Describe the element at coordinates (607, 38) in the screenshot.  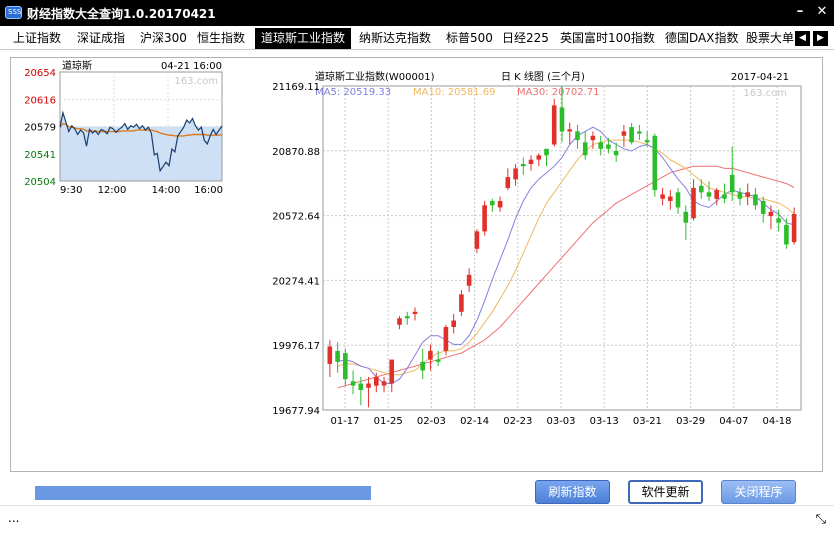
I see `tab-ftse100: 英国富时100指数` at that location.